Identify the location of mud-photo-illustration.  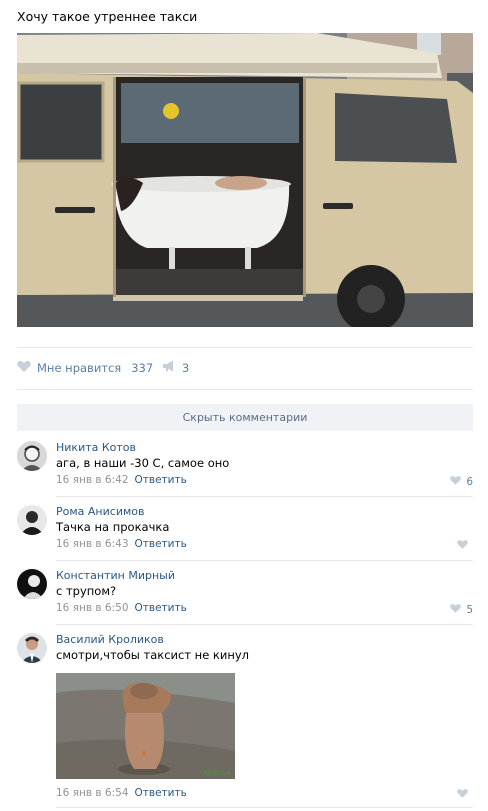
(145, 726).